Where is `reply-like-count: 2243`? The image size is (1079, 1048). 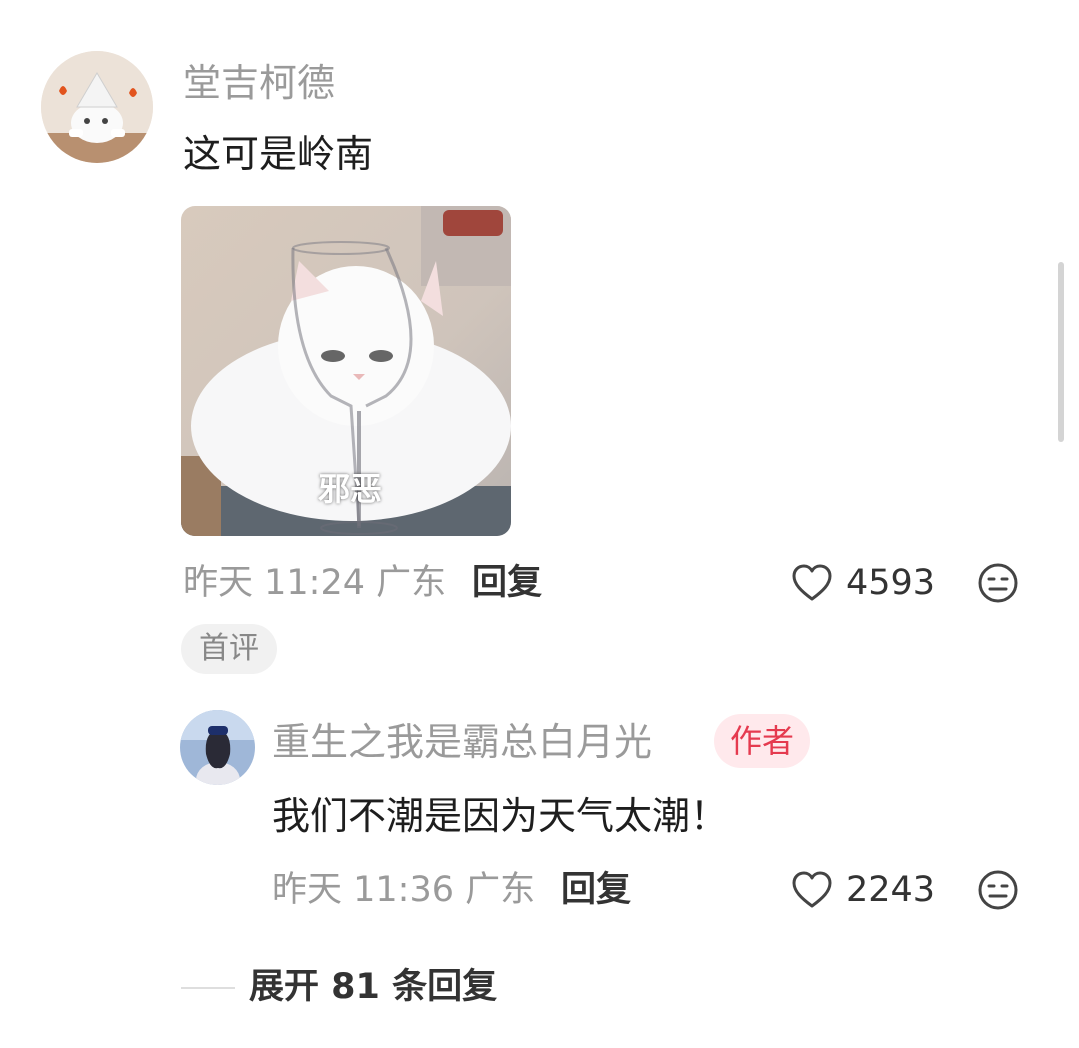
reply-like-count: 2243 is located at coordinates (891, 890).